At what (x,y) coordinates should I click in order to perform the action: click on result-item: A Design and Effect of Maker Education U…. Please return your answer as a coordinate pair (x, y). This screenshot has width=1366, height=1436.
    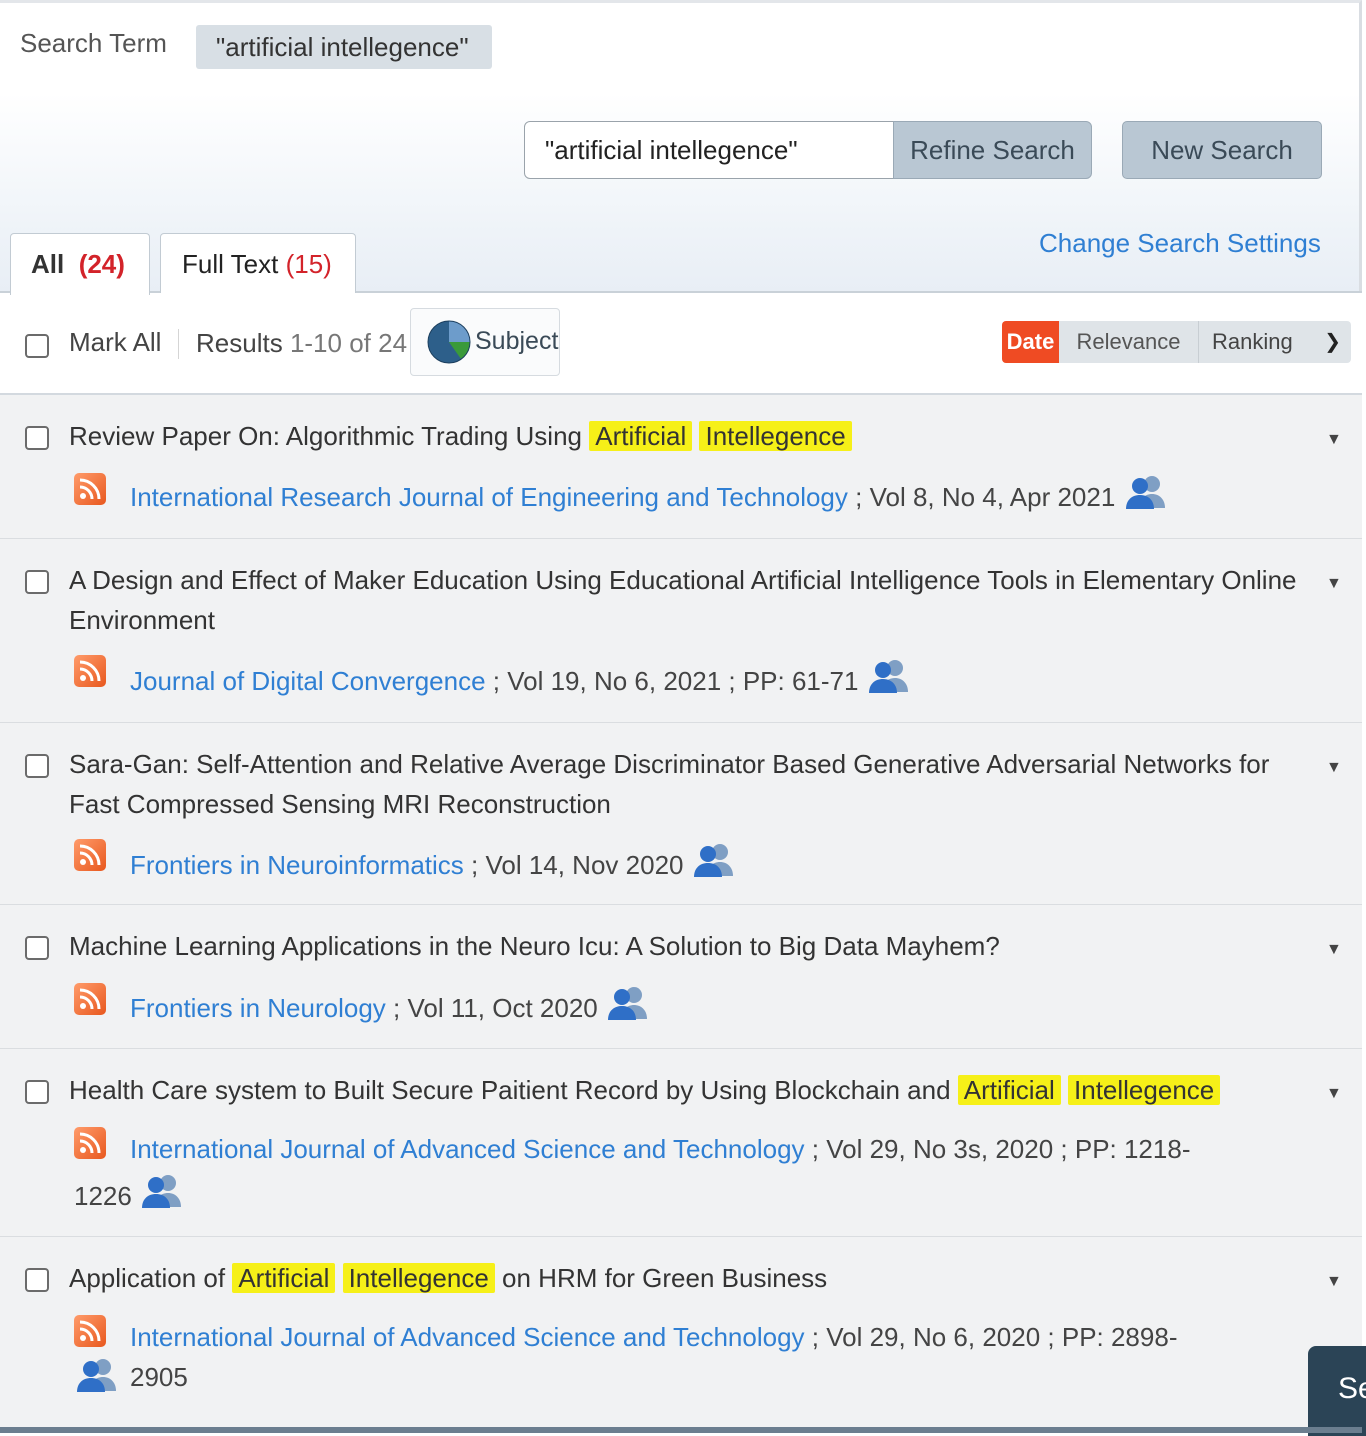
    Looking at the image, I should click on (681, 631).